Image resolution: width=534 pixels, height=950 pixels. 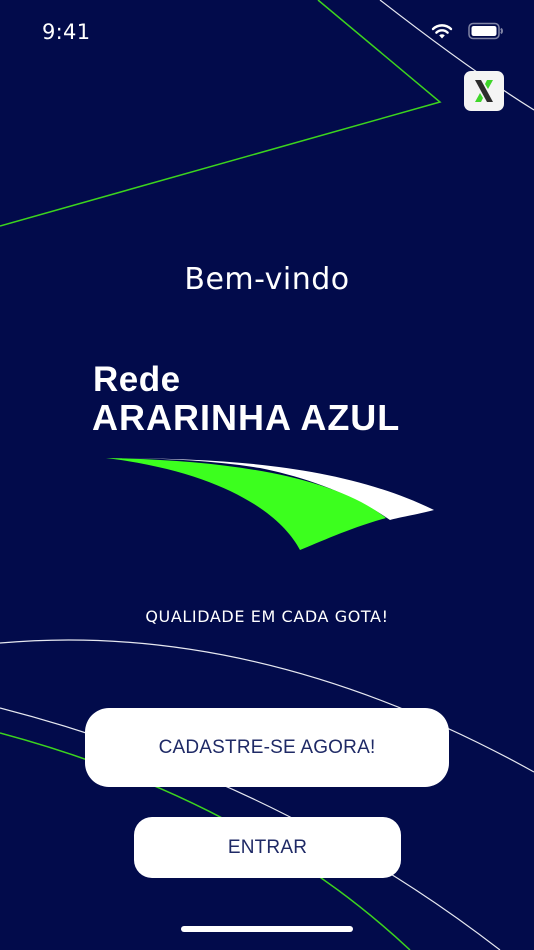 What do you see at coordinates (269, 504) in the screenshot?
I see `wing-swoosh-icon` at bounding box center [269, 504].